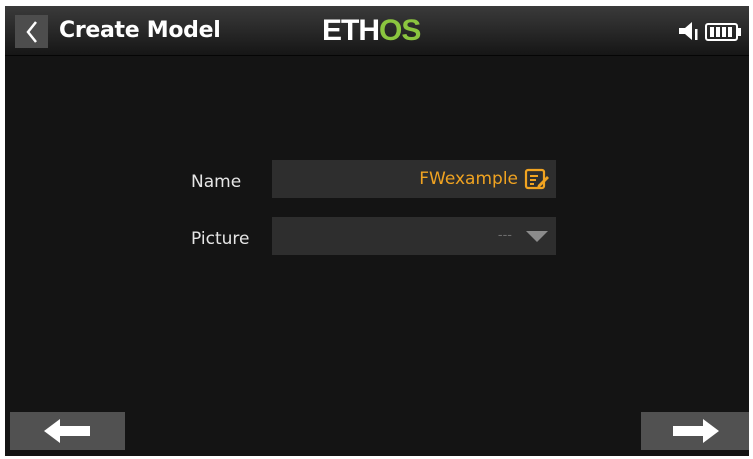 The width and height of the screenshot is (753, 459). I want to click on name-field: FWexample, so click(414, 179).